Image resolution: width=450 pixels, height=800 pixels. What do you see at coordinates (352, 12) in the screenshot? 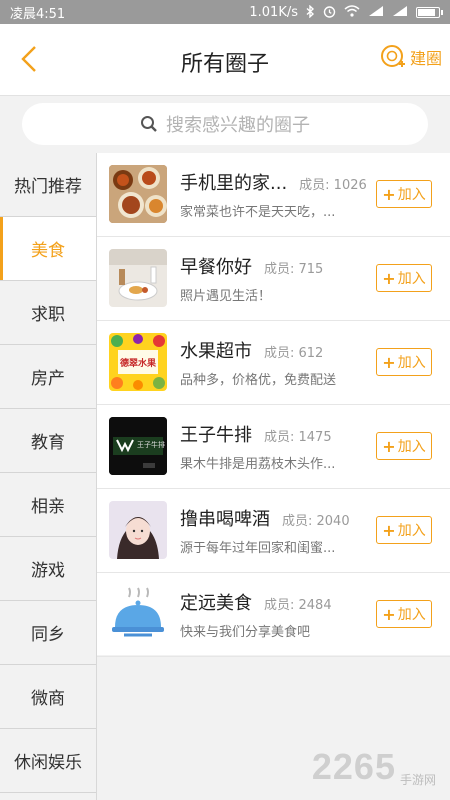
I see `wifi-icon` at bounding box center [352, 12].